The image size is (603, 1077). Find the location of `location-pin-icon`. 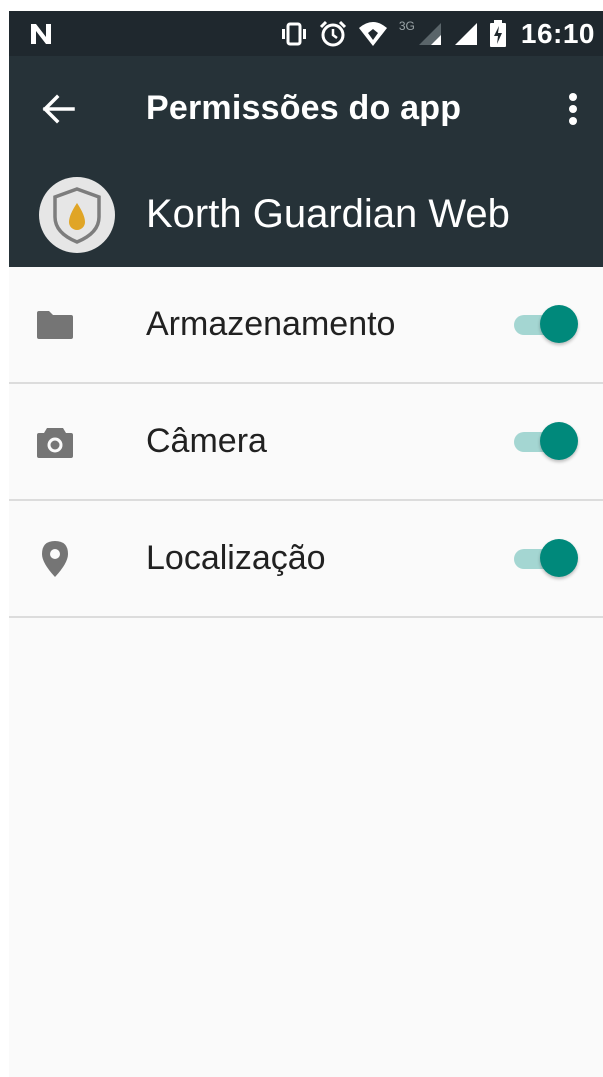

location-pin-icon is located at coordinates (55, 559).